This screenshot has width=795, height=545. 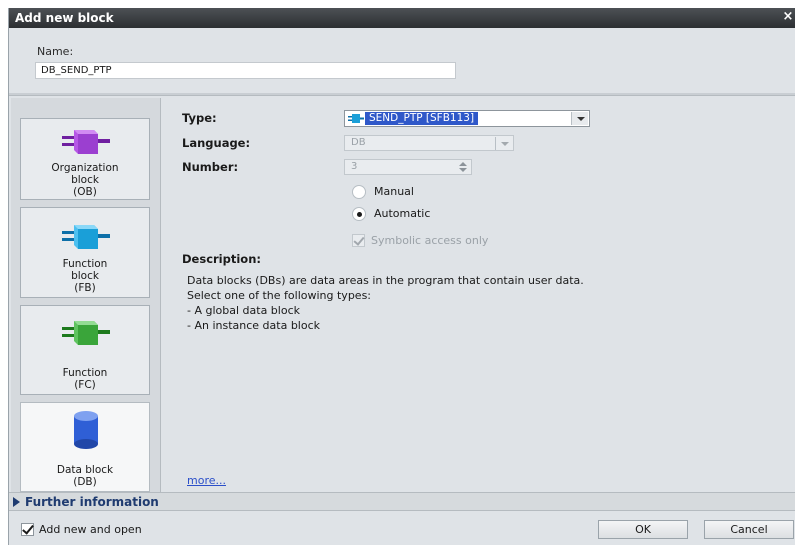 I want to click on function-icon, so click(x=86, y=333).